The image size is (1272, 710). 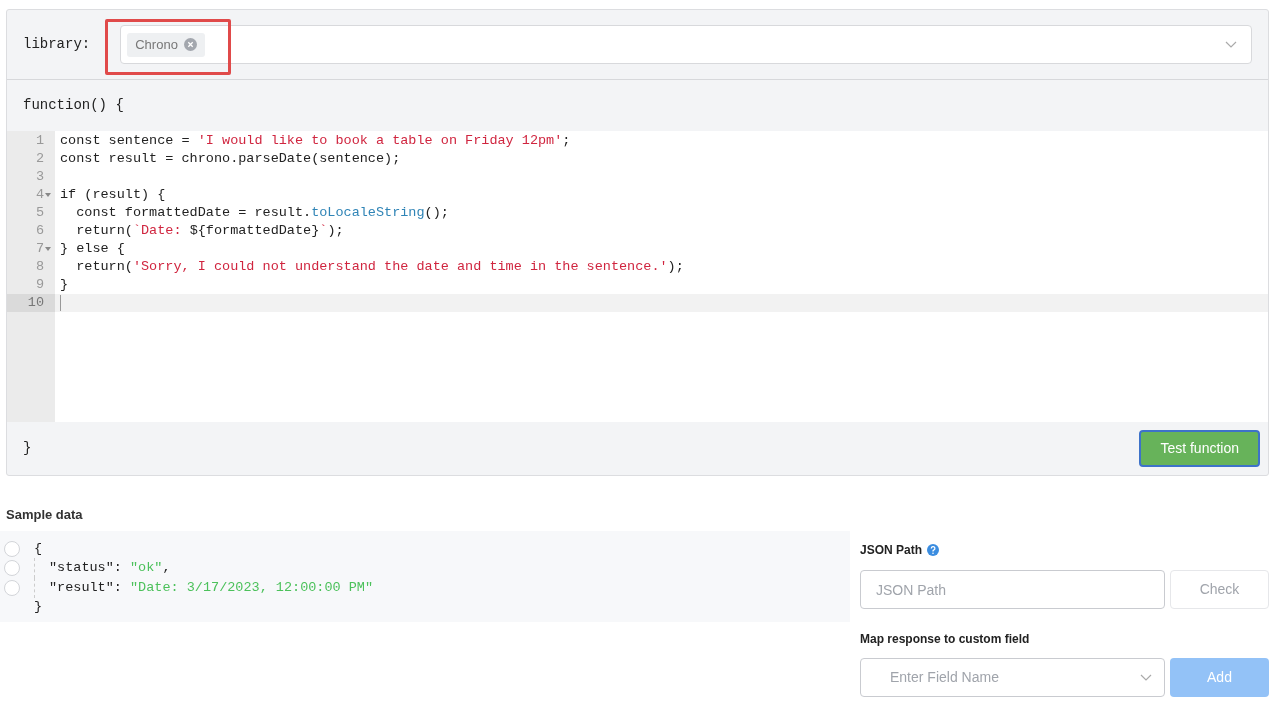 What do you see at coordinates (945, 639) in the screenshot?
I see `map-field-label: Map response to custom field` at bounding box center [945, 639].